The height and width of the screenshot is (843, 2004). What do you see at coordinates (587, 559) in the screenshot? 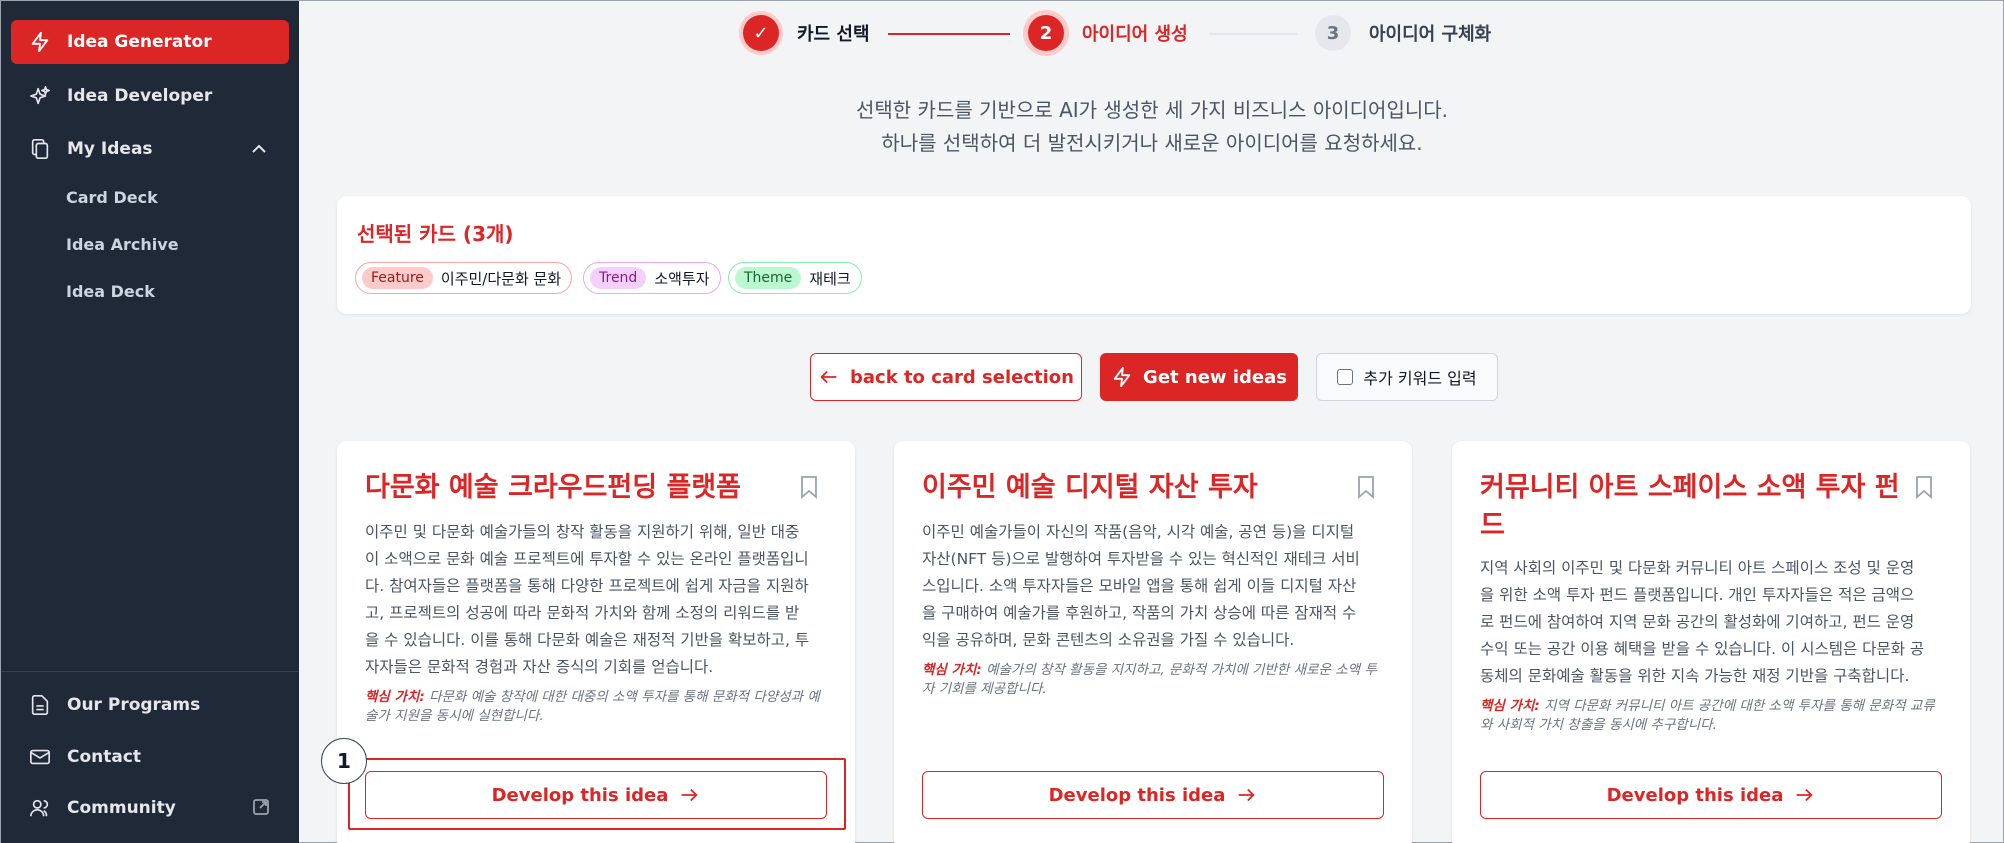
I see `desc-line: 이 소액으로 문화 예술 프로젝트에 투자할 수 있는 온라인 플랫폼입니` at bounding box center [587, 559].